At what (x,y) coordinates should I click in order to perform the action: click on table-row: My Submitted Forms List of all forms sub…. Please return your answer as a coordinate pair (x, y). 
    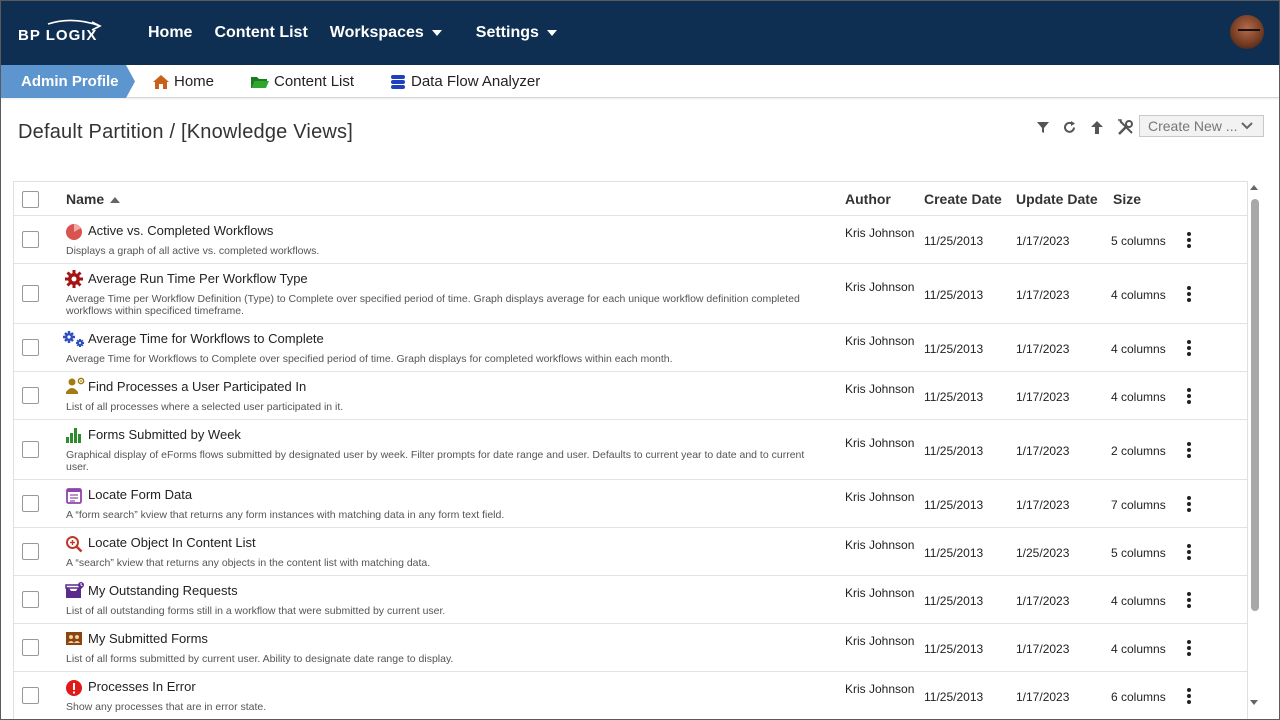
    Looking at the image, I should click on (630, 648).